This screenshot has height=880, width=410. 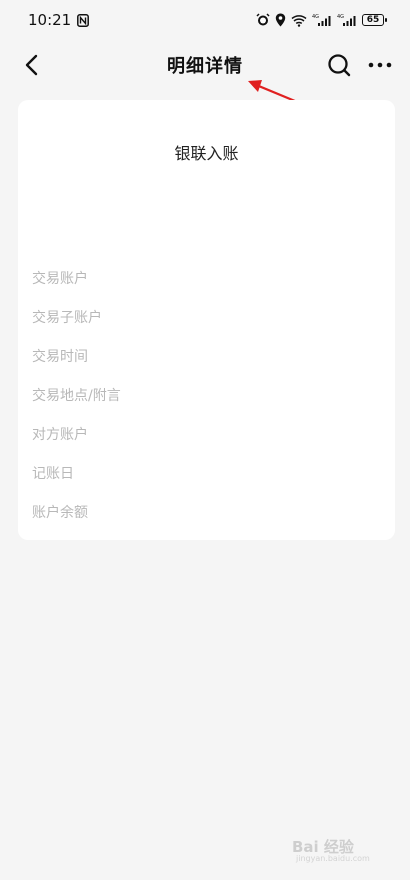 What do you see at coordinates (206, 153) in the screenshot?
I see `transaction-type-title: 银联入账` at bounding box center [206, 153].